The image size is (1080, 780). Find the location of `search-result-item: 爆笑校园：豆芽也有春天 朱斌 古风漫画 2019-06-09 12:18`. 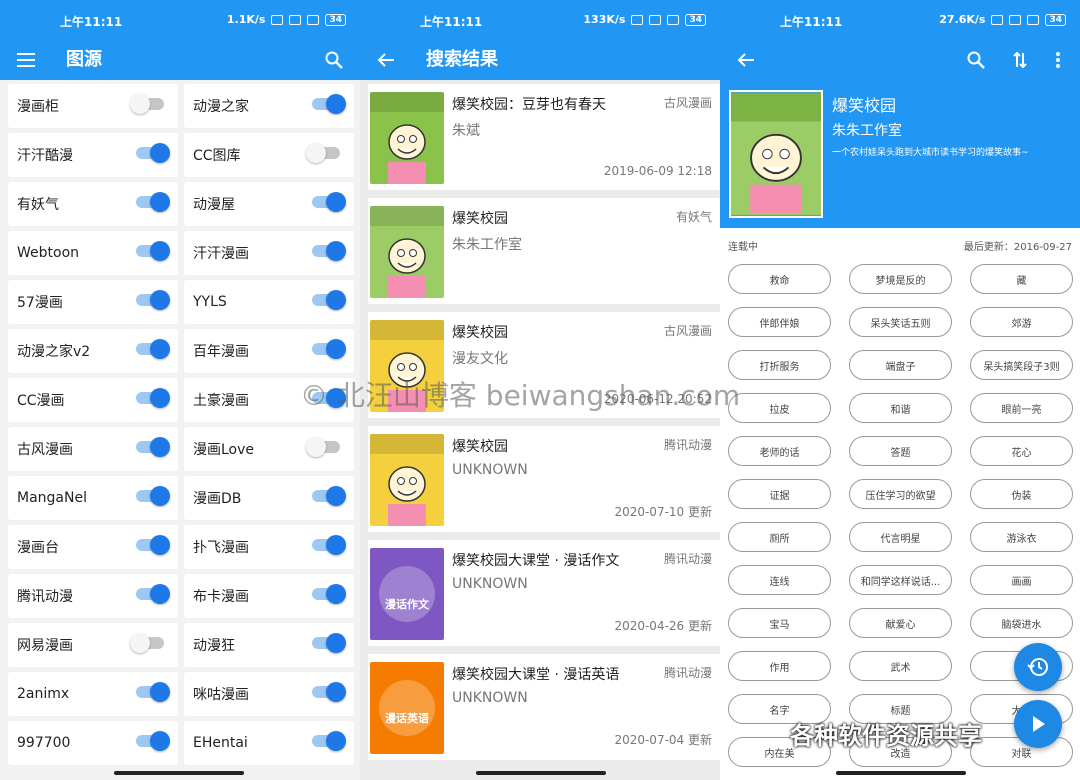

search-result-item: 爆笑校园：豆芽也有春天 朱斌 古风漫画 2019-06-09 12:18 is located at coordinates (544, 137).